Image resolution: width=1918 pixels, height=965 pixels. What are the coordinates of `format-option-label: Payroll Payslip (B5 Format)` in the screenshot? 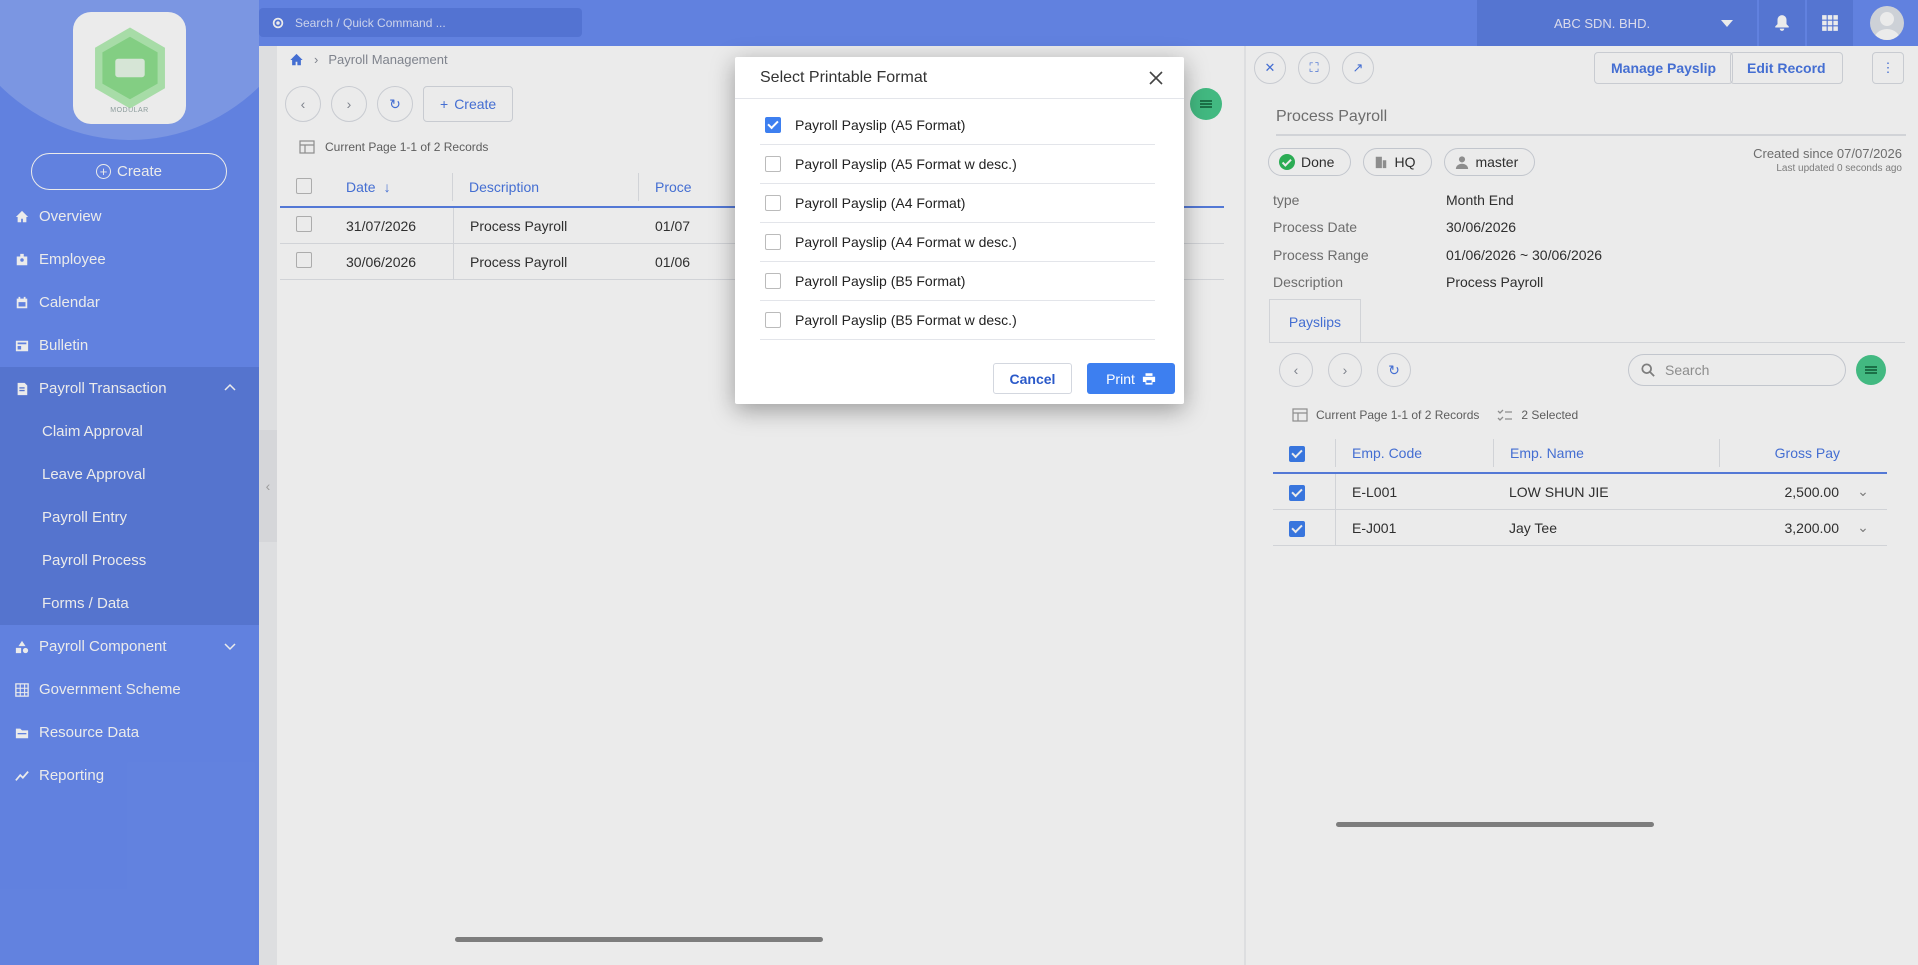 It's located at (880, 281).